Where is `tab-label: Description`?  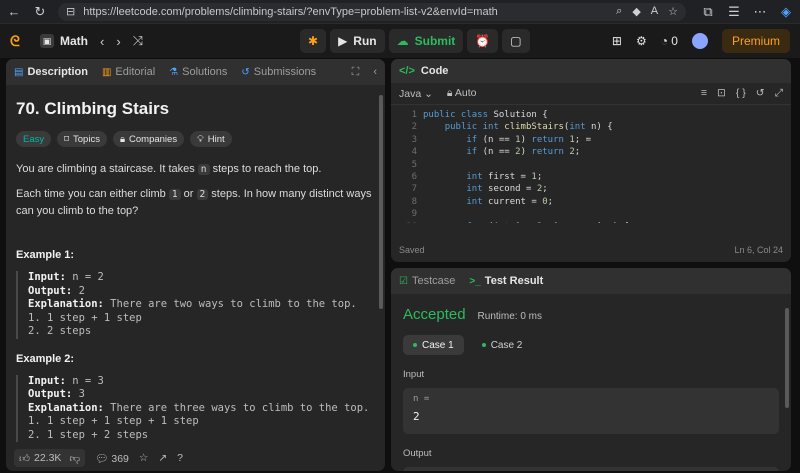
tab-label: Description is located at coordinates (57, 72).